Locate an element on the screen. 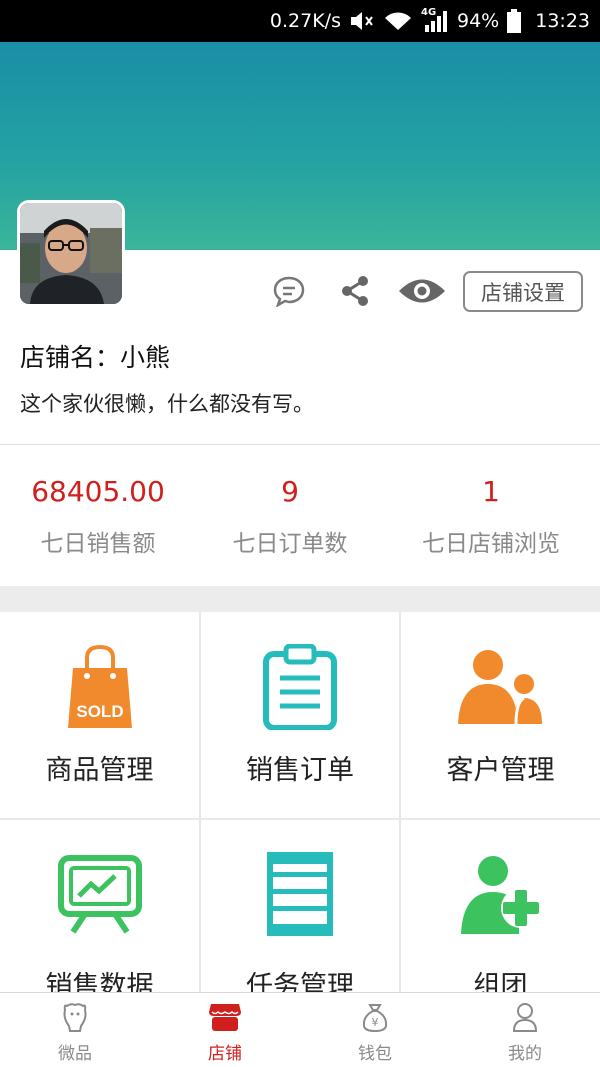  message-icon is located at coordinates (289, 291).